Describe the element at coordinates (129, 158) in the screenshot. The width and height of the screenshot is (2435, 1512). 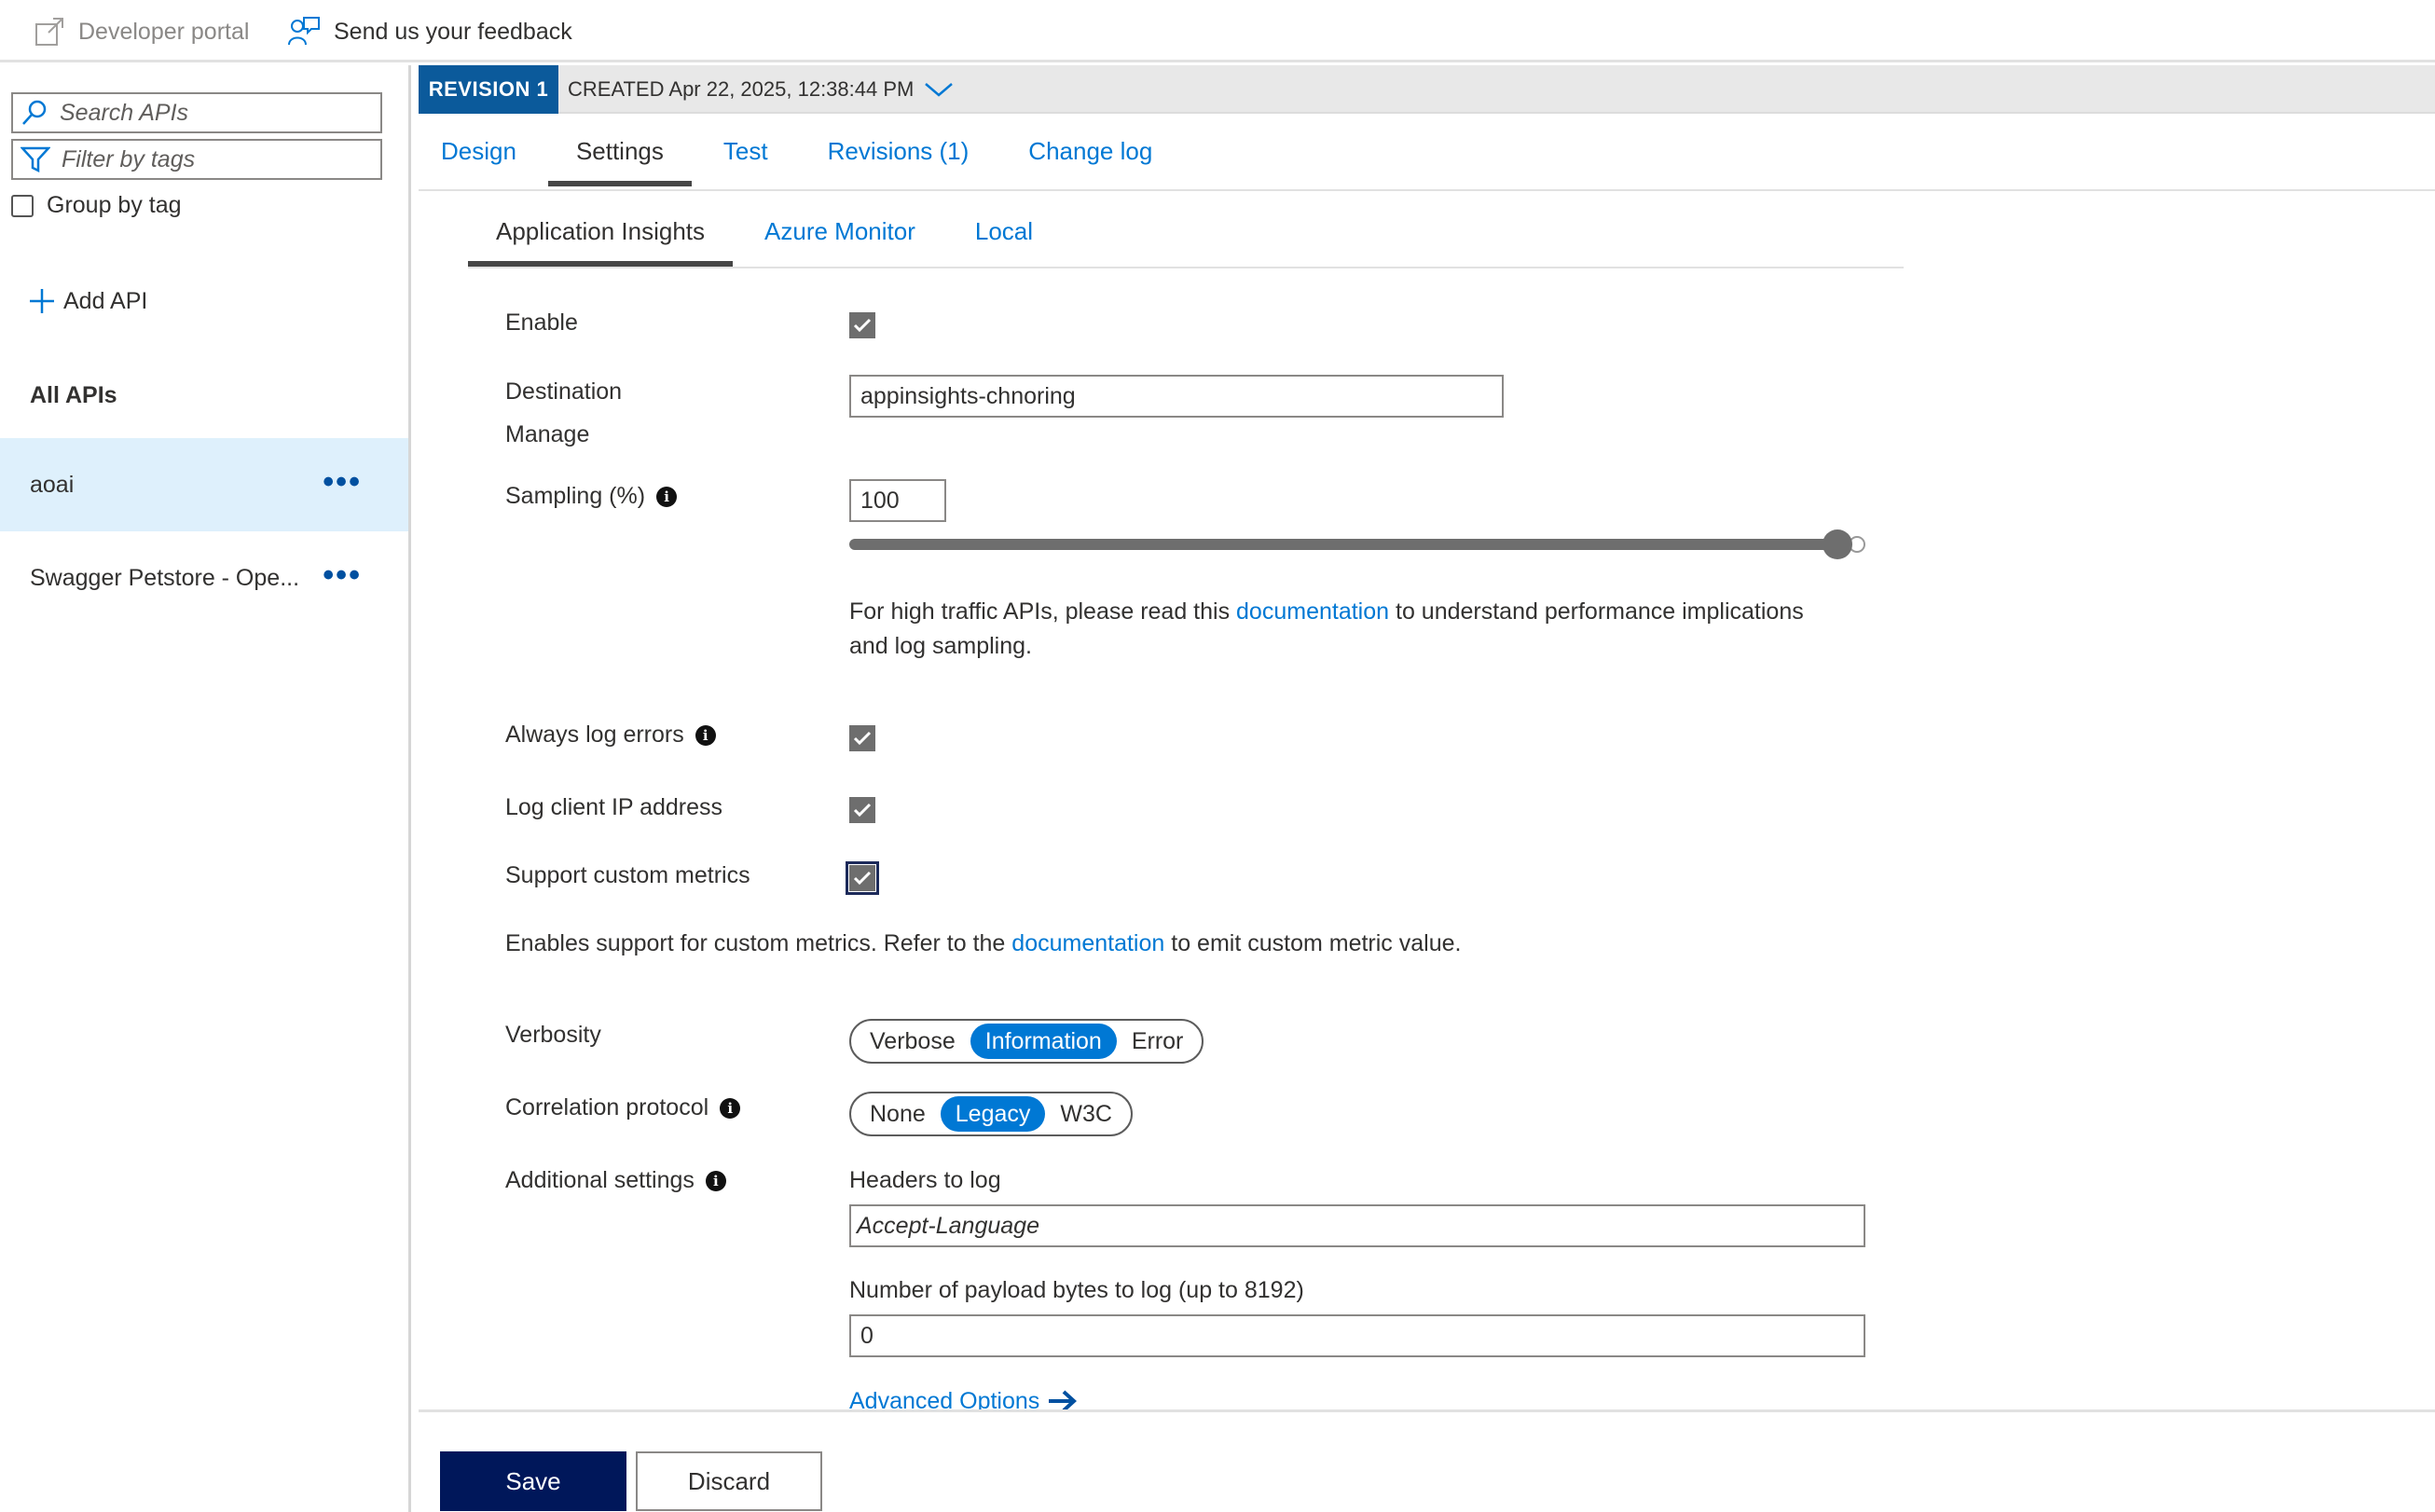
I see `filter-by-tags-placeholder: Filter by tags` at that location.